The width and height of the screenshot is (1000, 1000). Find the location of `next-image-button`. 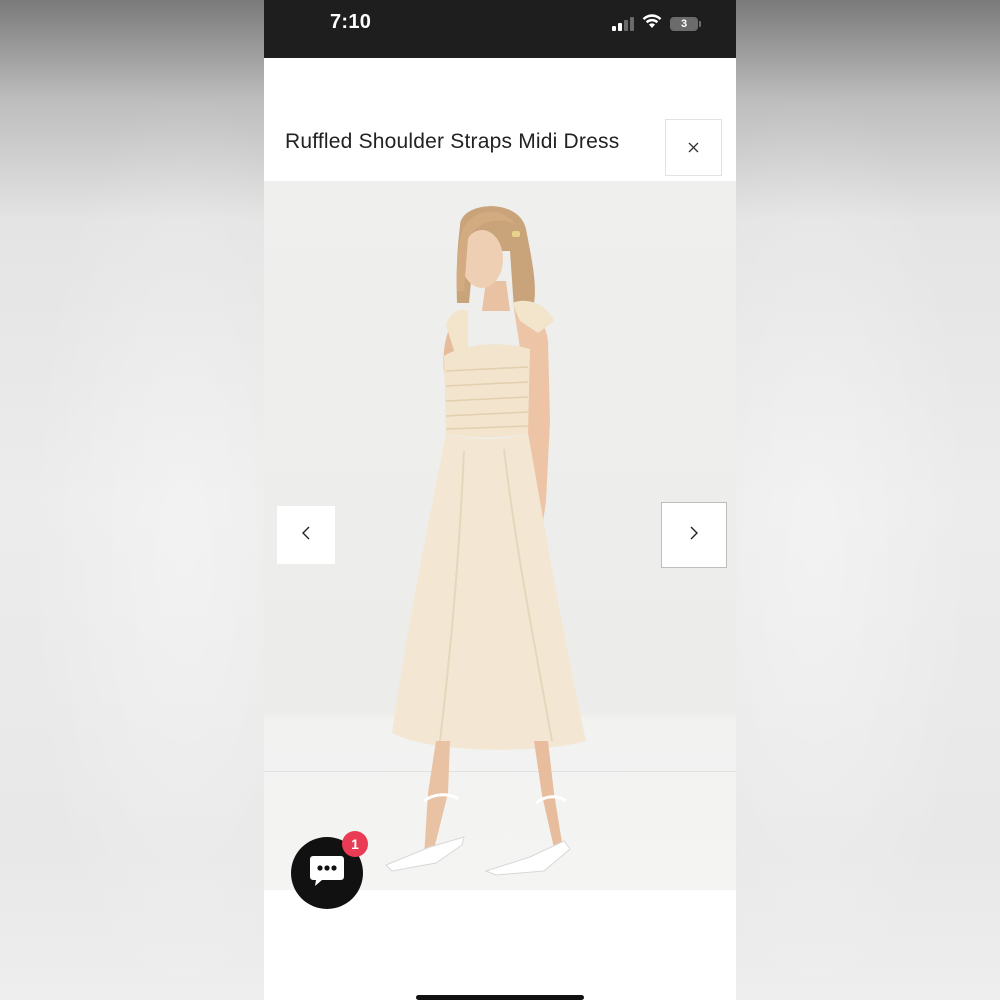

next-image-button is located at coordinates (694, 535).